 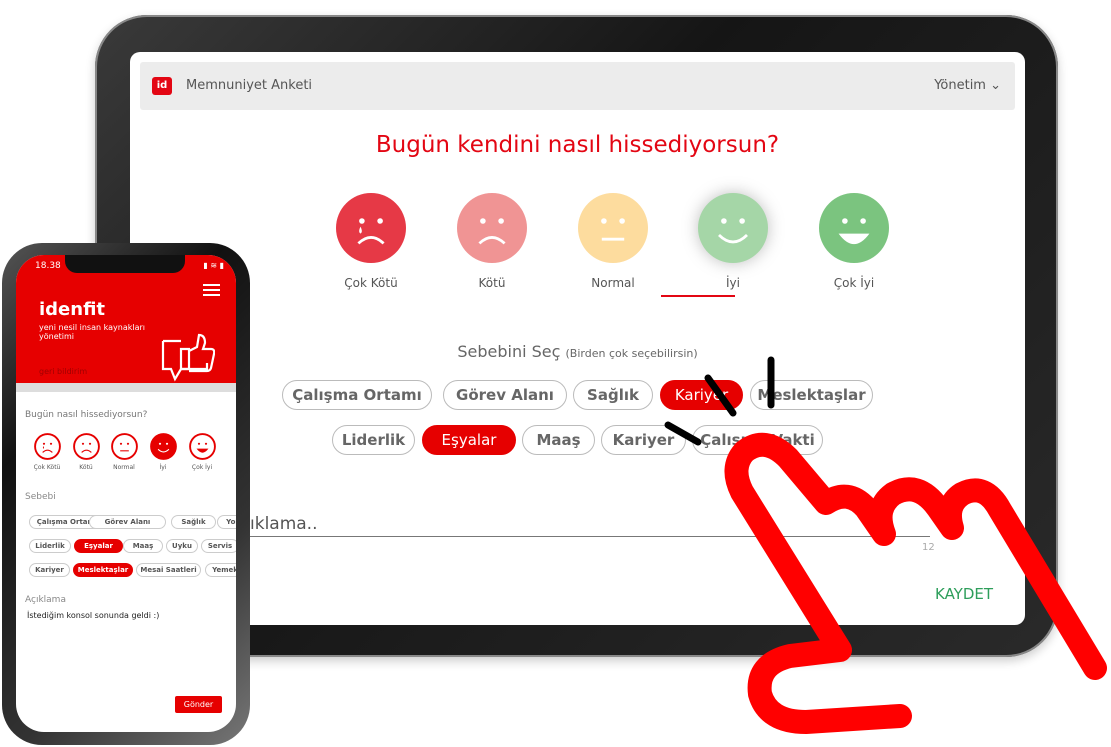 What do you see at coordinates (226, 522) in the screenshot?
I see `phone-reason-chip: Yol` at bounding box center [226, 522].